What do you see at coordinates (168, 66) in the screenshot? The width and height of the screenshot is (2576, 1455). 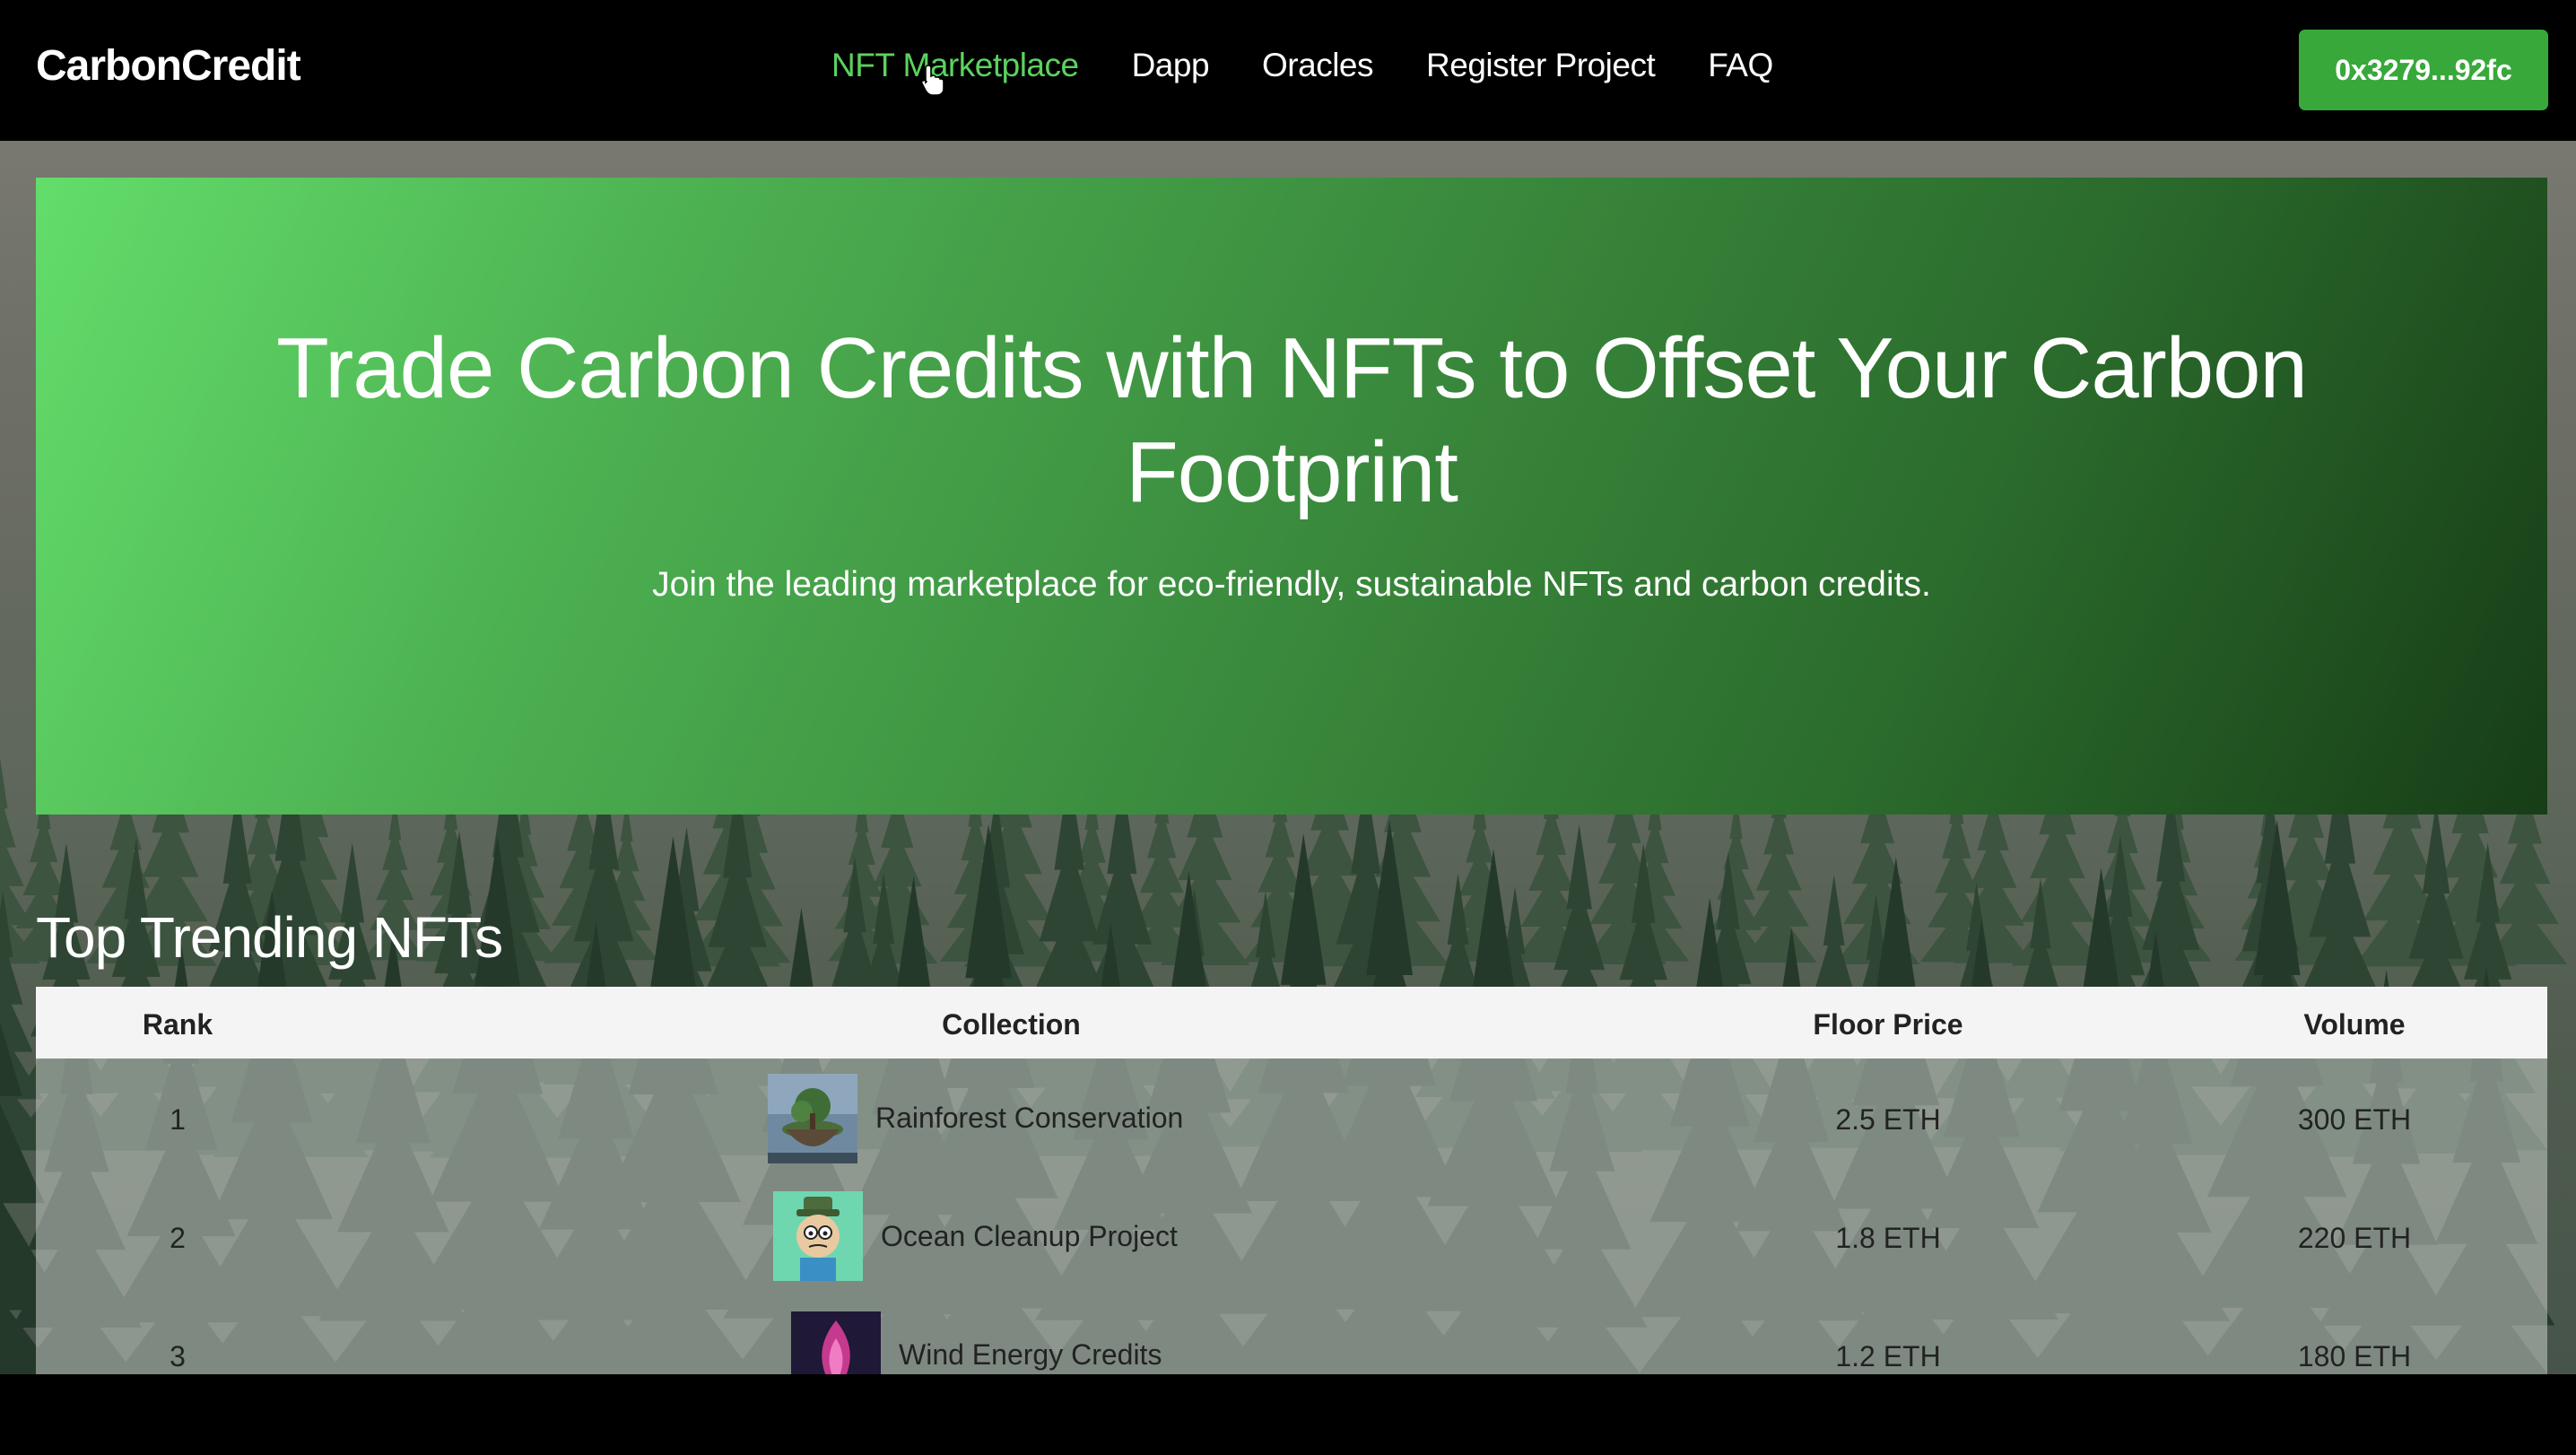 I see `brand-logo: CarbonCredit` at bounding box center [168, 66].